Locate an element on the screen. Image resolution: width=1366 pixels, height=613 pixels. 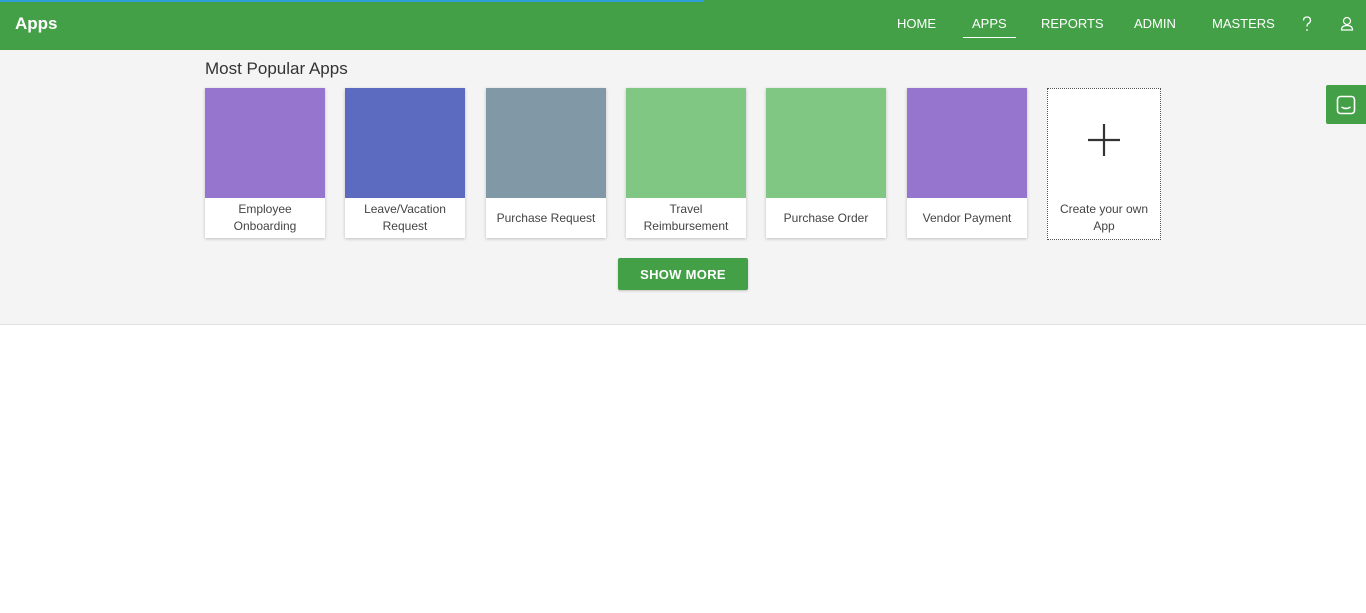
create-app-label: Create your own App is located at coordinates (1104, 217).